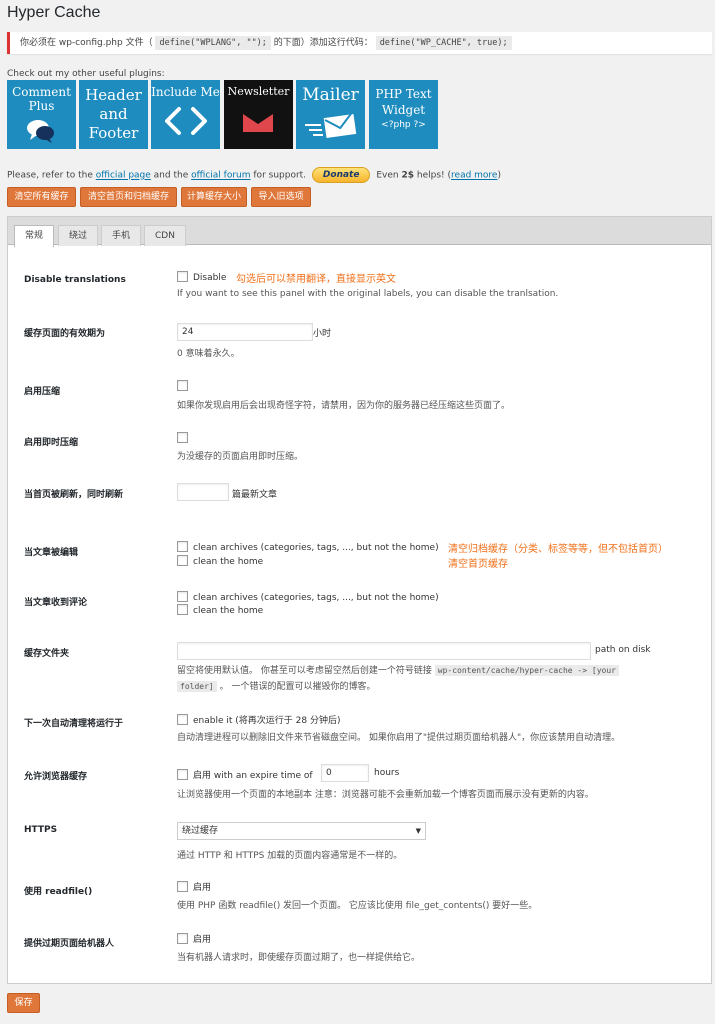  Describe the element at coordinates (430, 175) in the screenshot. I see `support-text: helps!` at that location.